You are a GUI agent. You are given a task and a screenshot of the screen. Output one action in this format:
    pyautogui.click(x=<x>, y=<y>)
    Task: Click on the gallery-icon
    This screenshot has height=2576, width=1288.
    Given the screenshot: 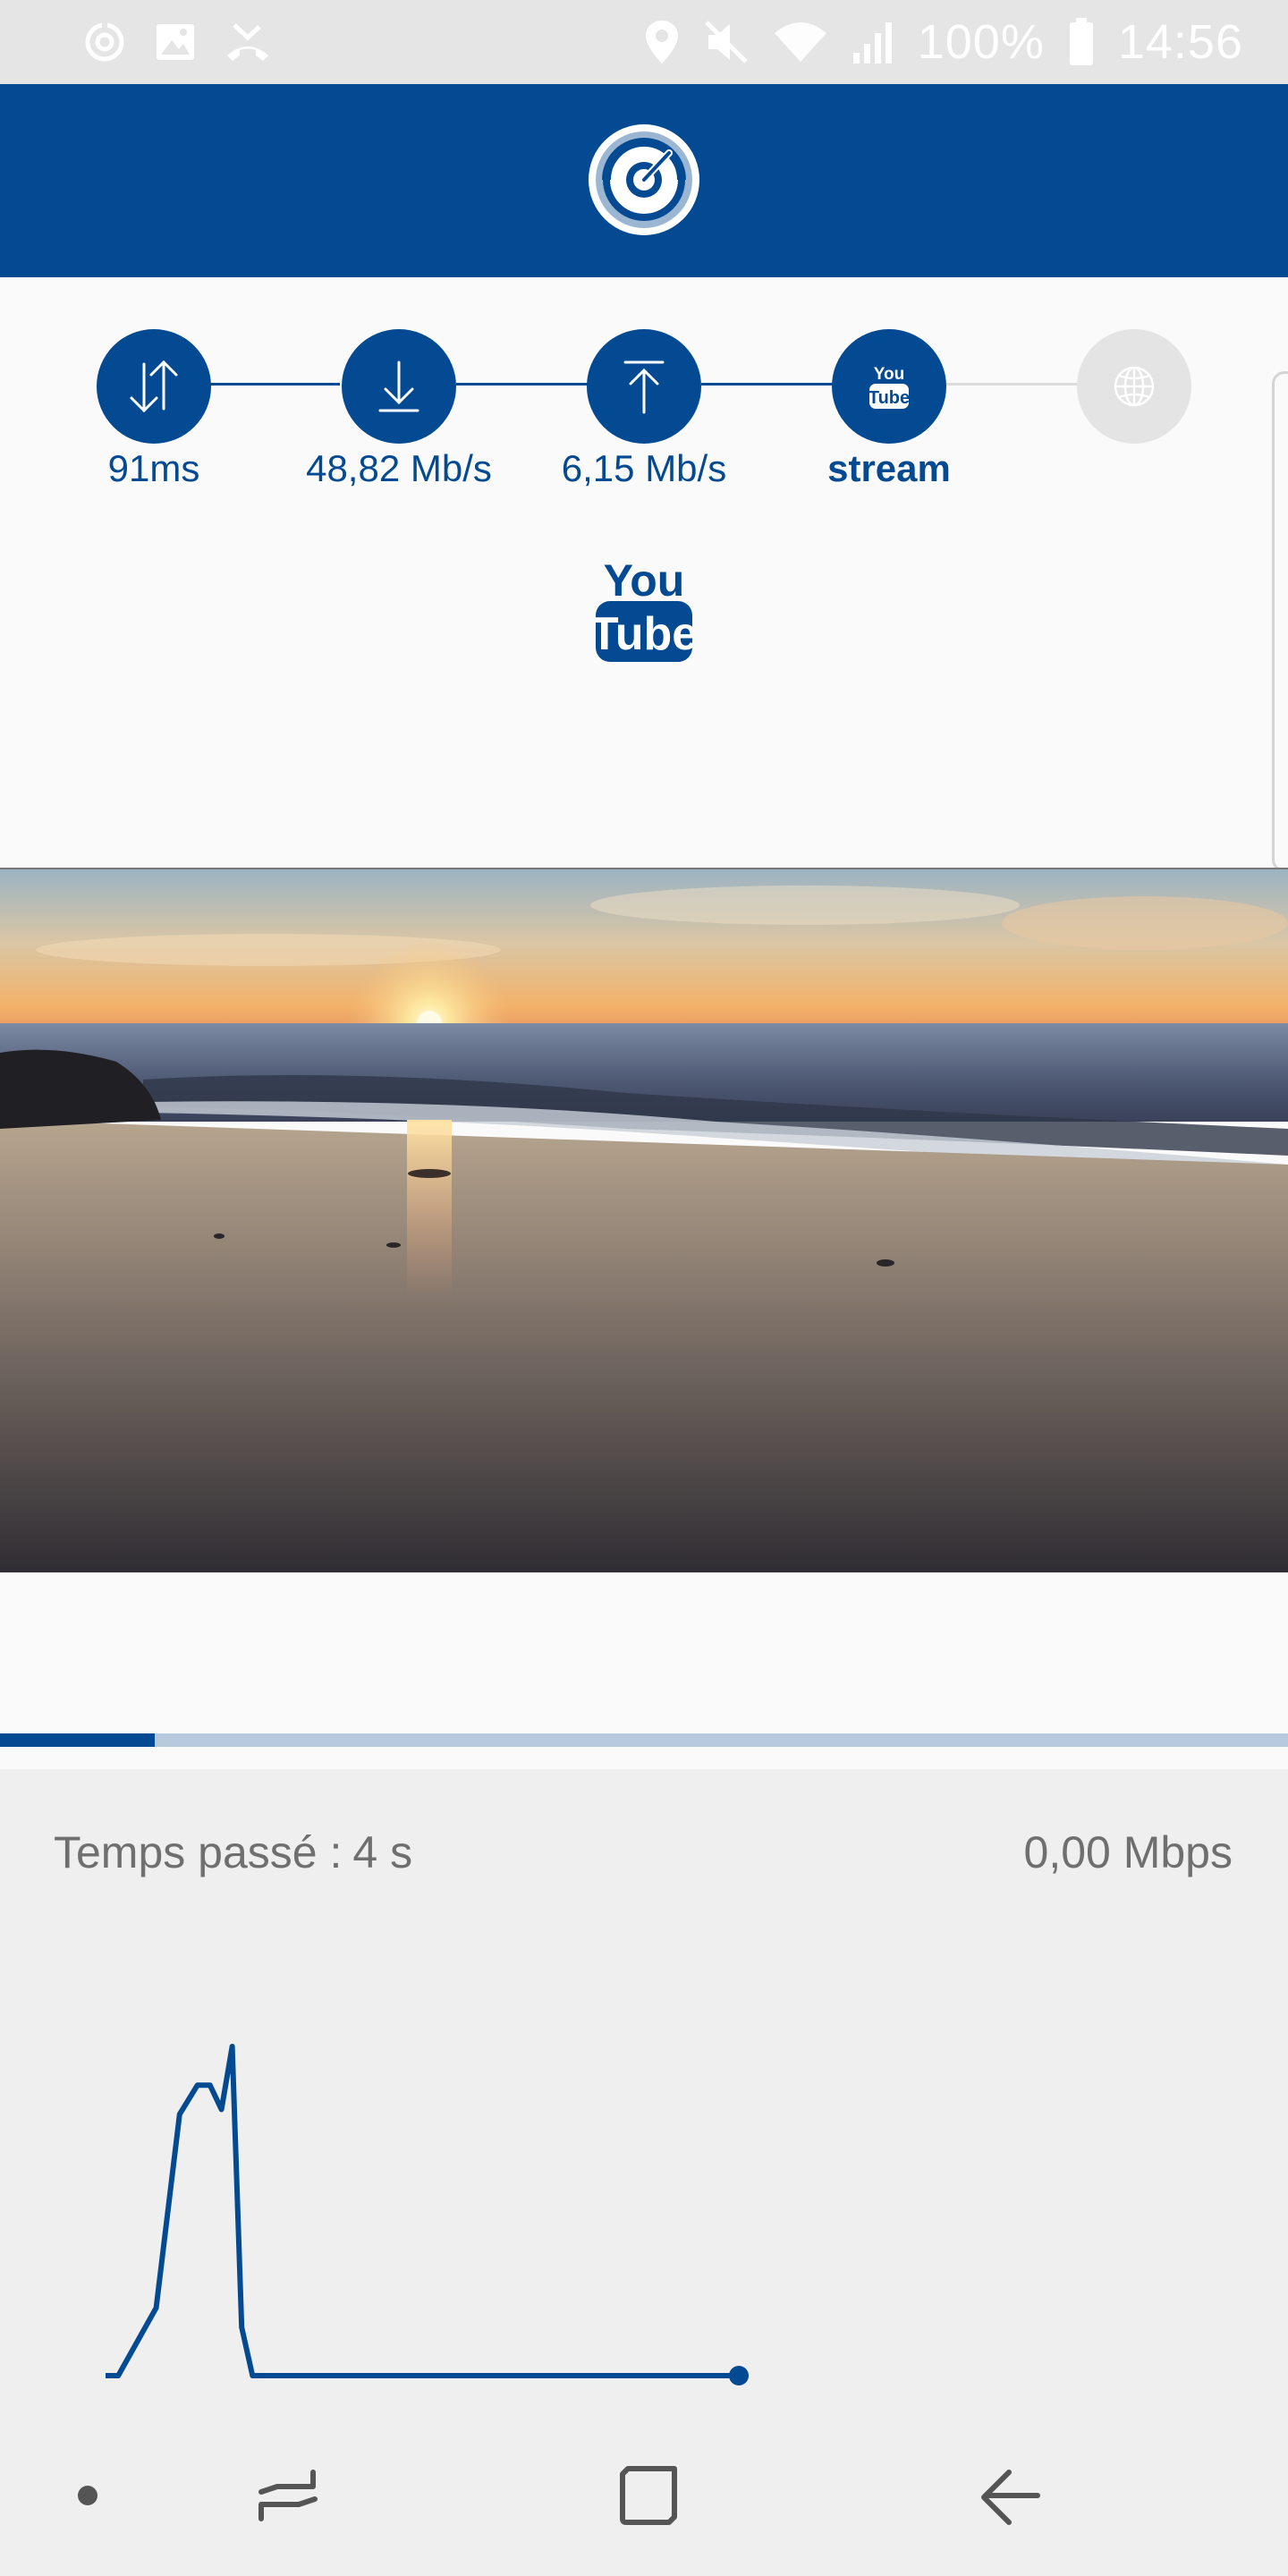 What is the action you would take?
    pyautogui.click(x=175, y=42)
    